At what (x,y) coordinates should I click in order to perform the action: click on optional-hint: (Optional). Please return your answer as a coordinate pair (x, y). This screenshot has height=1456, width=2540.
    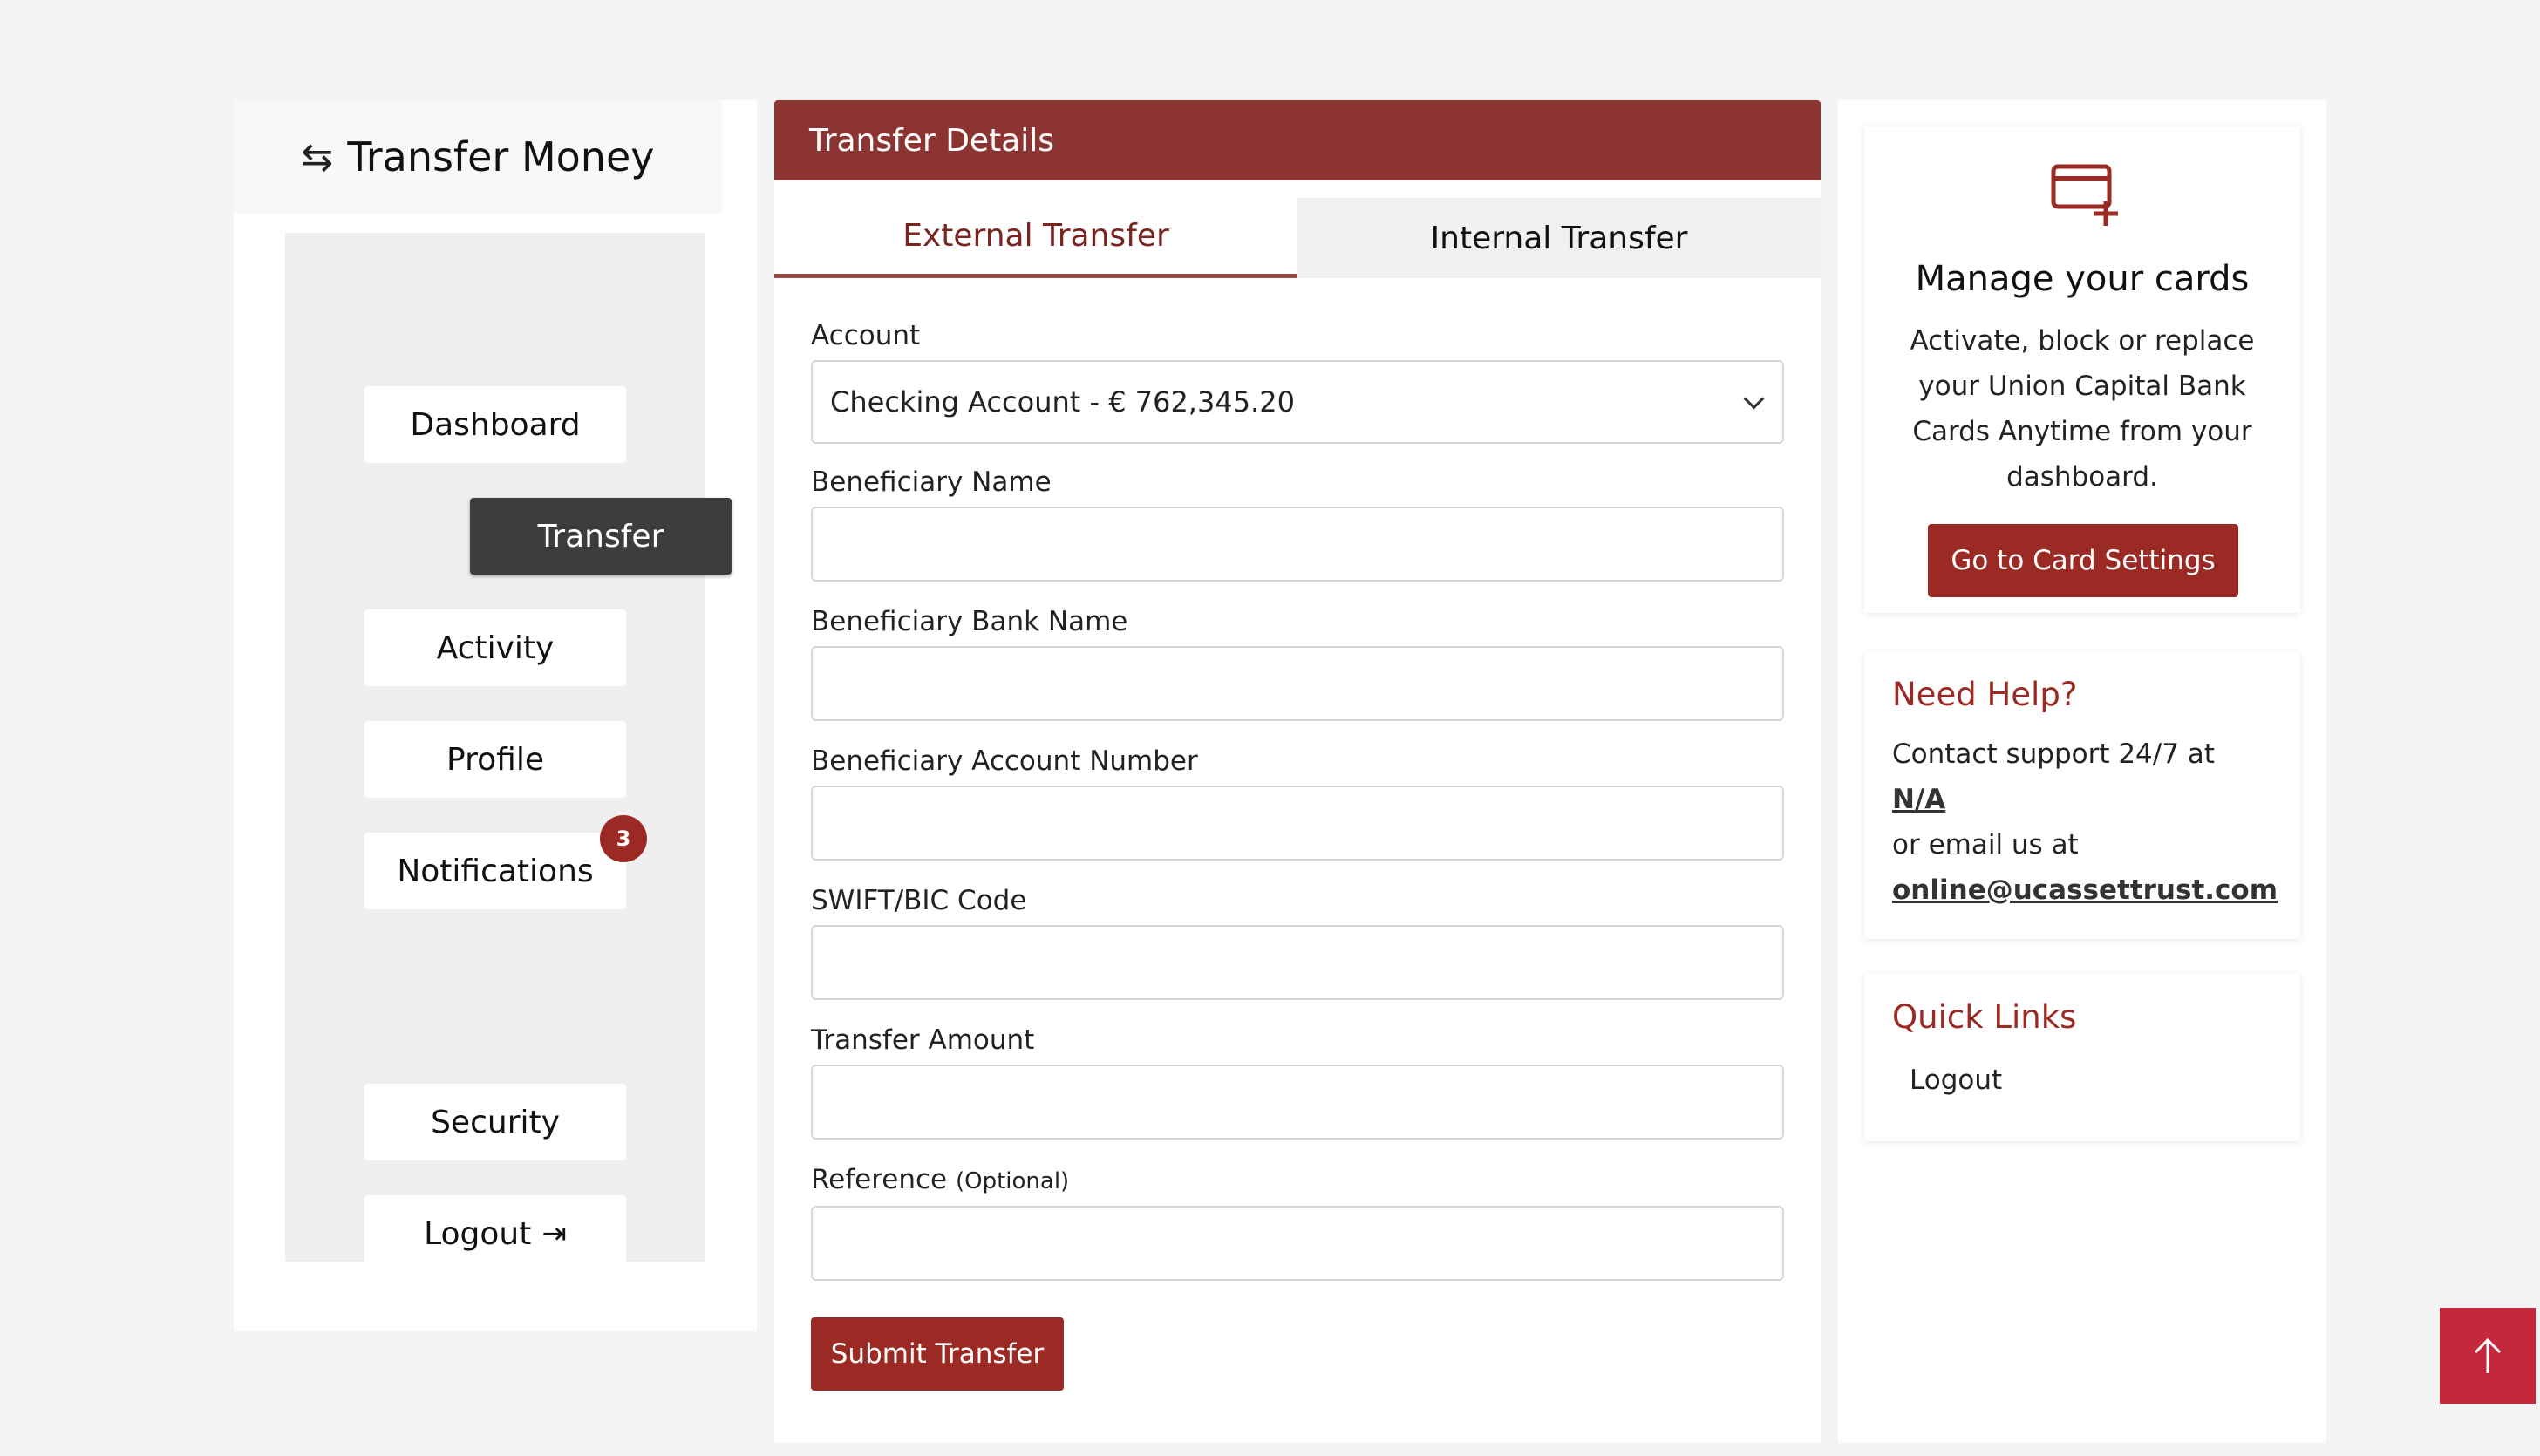
    Looking at the image, I should click on (1012, 1181).